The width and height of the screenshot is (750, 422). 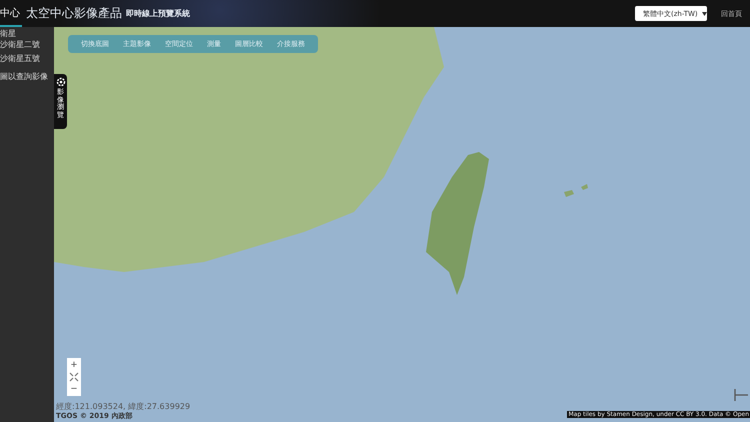 I want to click on sidebar-item: 沙衛星五號, so click(x=27, y=58).